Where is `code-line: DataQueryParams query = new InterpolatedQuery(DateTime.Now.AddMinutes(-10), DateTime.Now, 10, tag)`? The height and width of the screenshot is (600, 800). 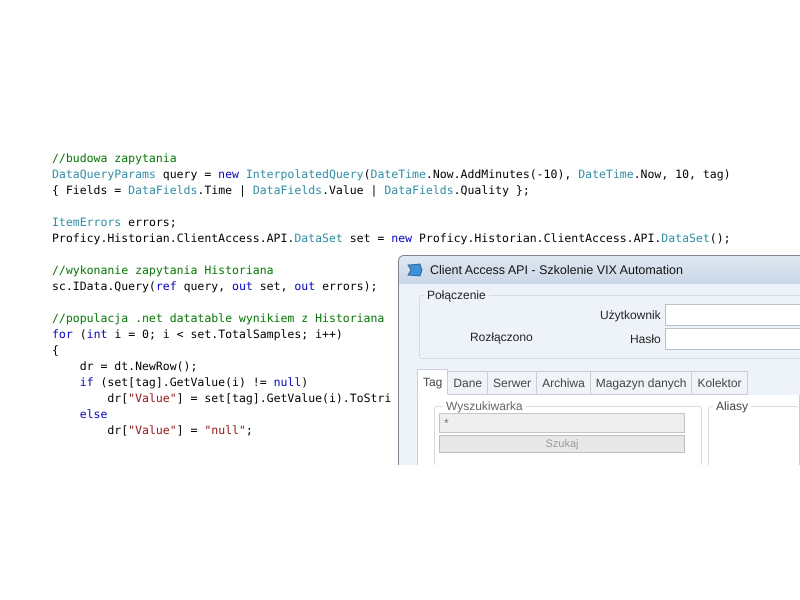
code-line: DataQueryParams query = new InterpolatedQuery(DateTime.Now.AddMinutes(-10), DateTime.Now, 10, tag) is located at coordinates (391, 174).